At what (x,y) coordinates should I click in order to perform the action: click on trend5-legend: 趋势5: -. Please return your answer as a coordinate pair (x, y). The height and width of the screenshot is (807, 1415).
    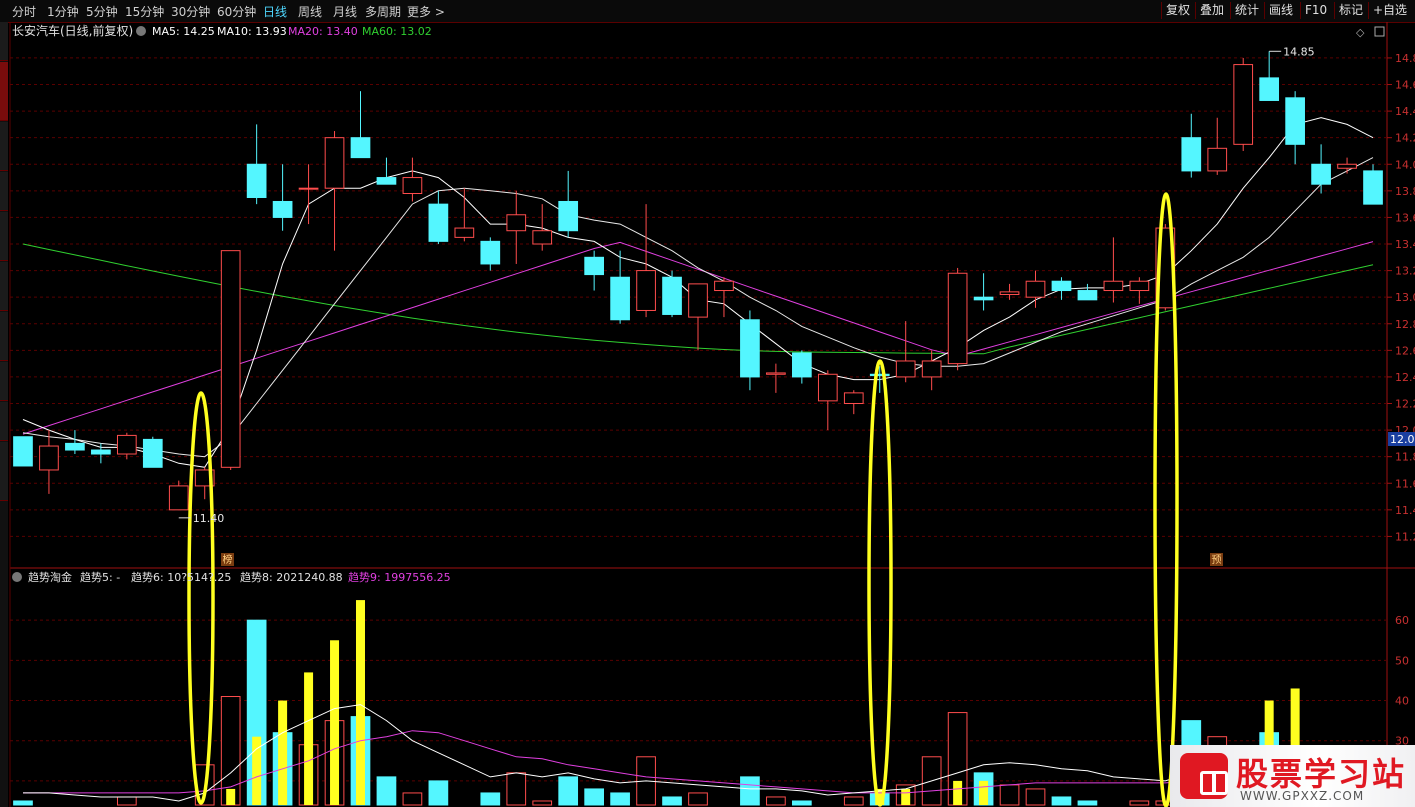
    Looking at the image, I should click on (100, 577).